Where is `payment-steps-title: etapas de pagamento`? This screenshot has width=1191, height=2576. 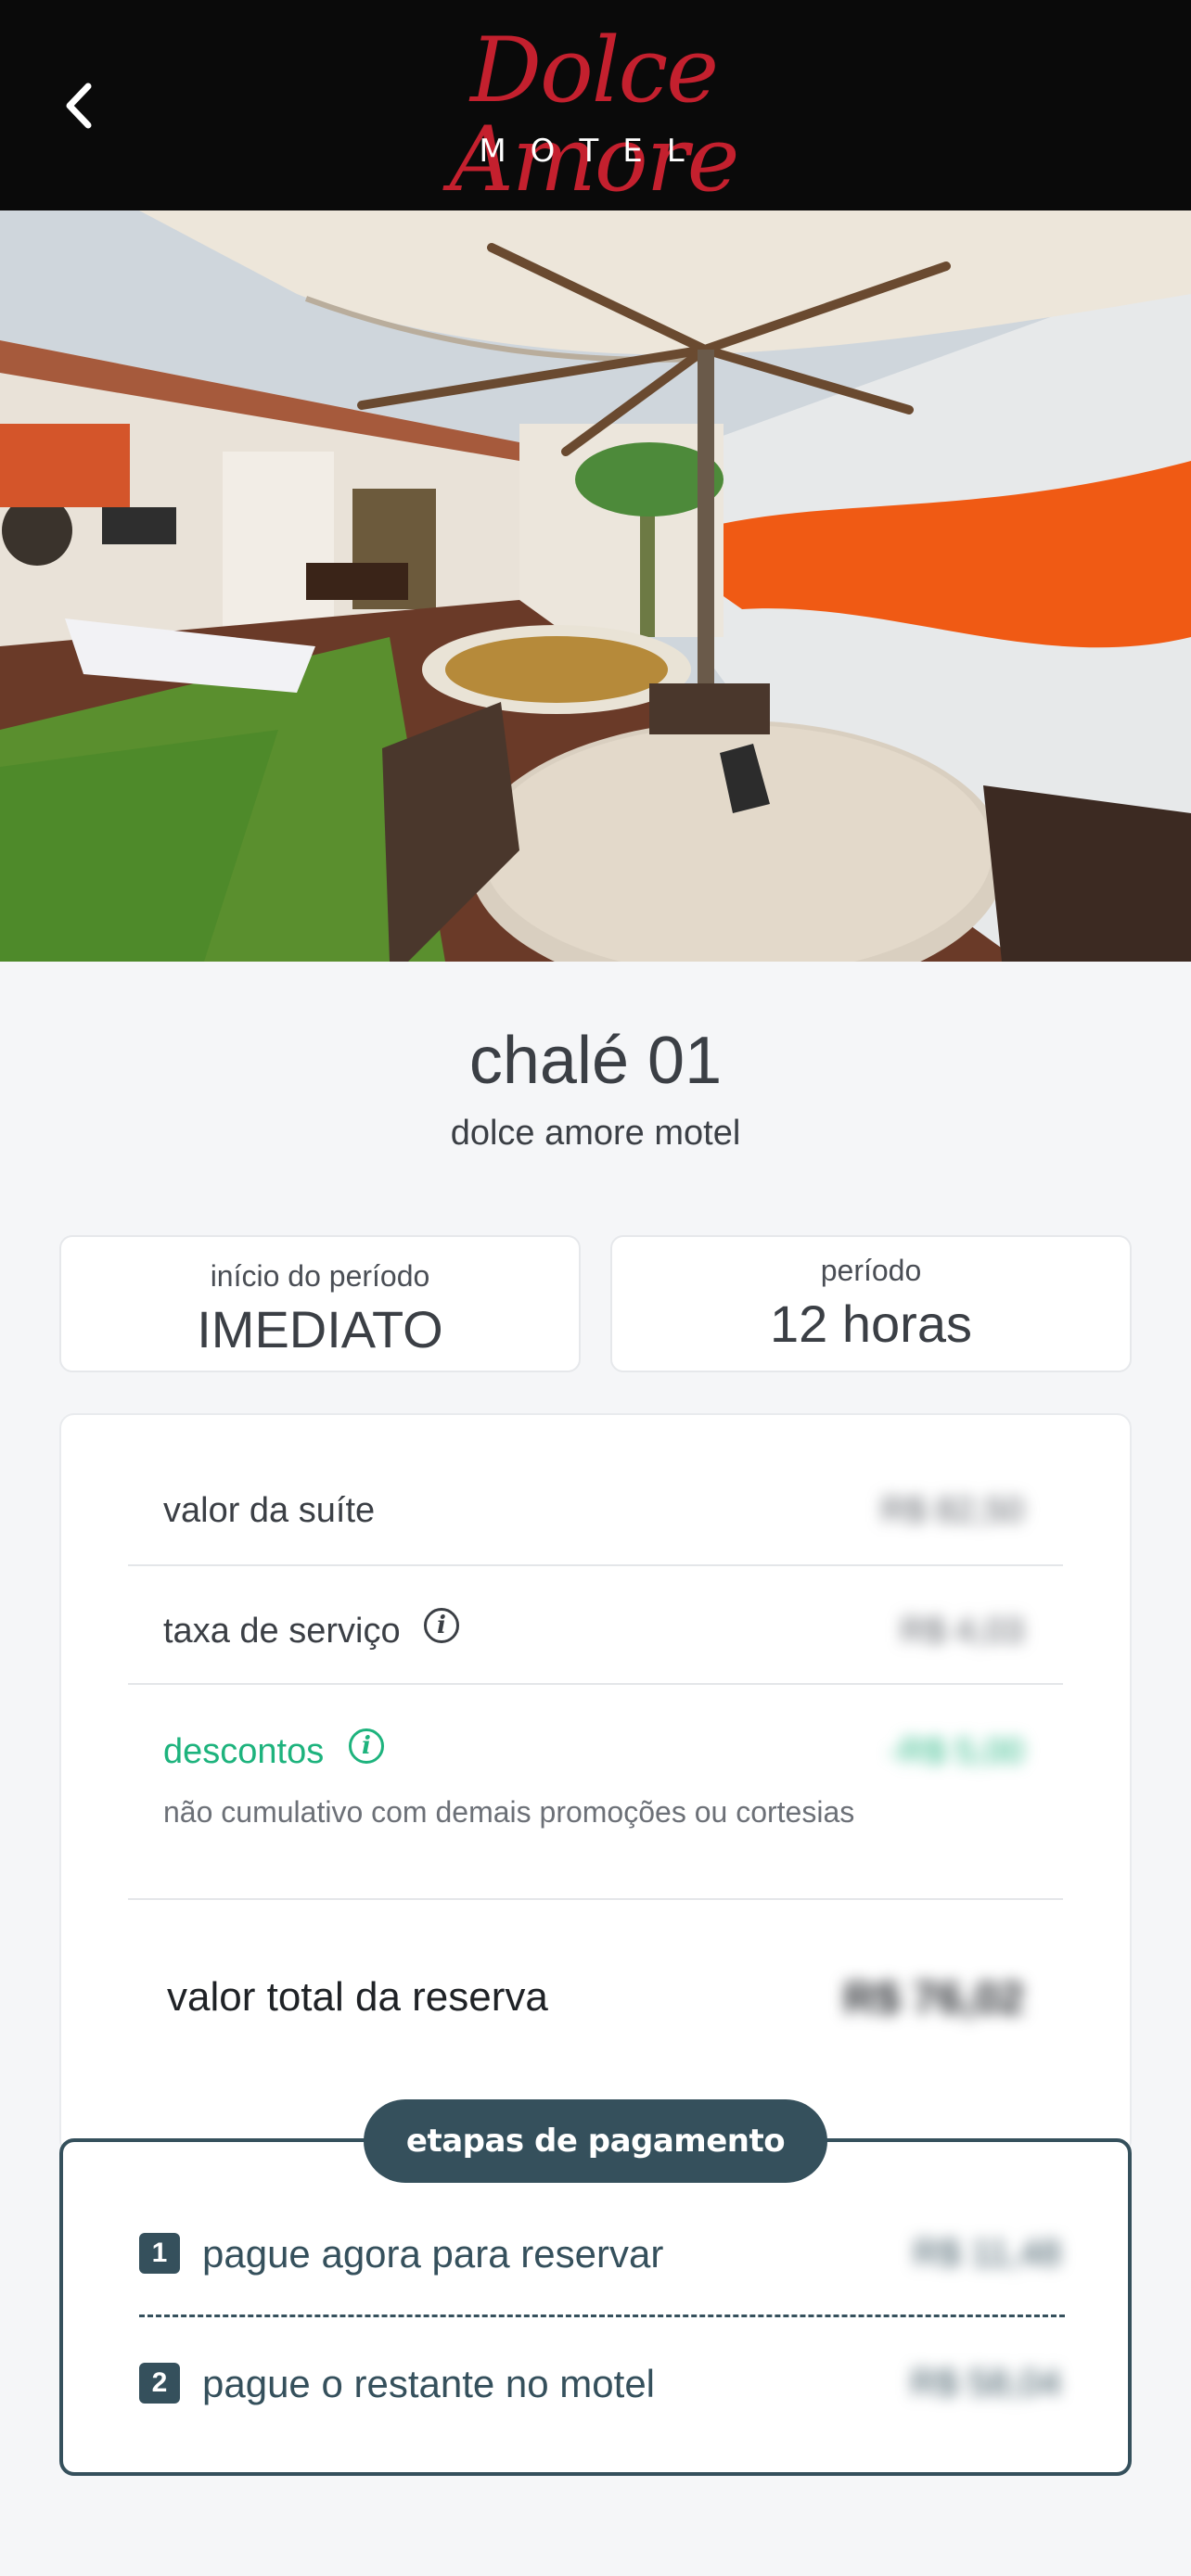
payment-steps-title: etapas de pagamento is located at coordinates (595, 2141).